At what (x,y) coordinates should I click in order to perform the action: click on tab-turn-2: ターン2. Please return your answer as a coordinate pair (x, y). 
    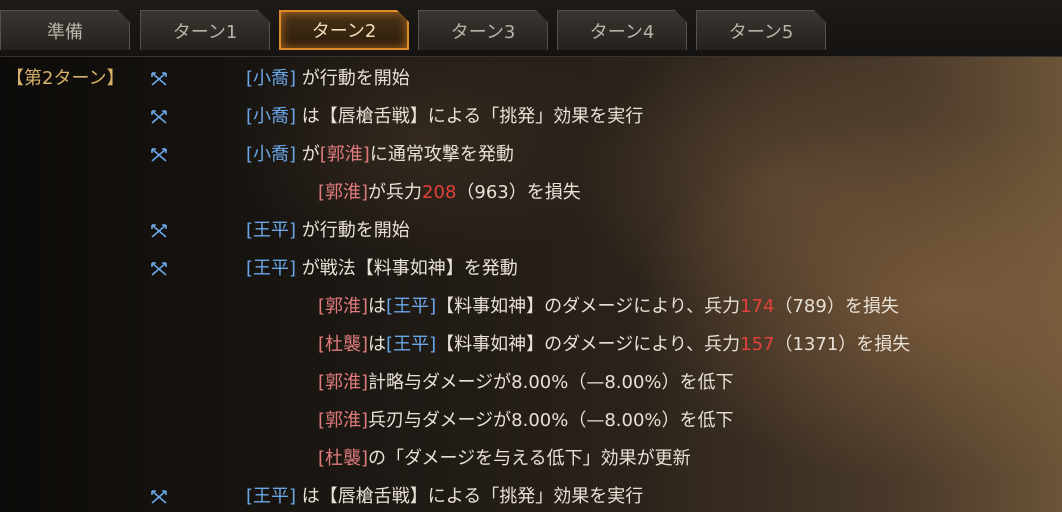
    Looking at the image, I should click on (344, 30).